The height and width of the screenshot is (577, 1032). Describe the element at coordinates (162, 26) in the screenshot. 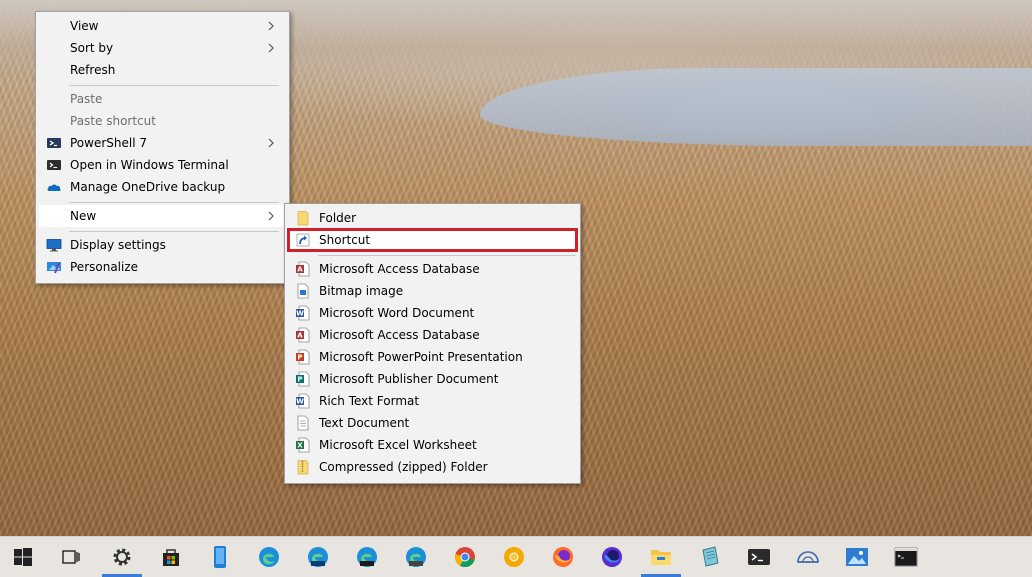

I see `menu-item-view: View` at that location.